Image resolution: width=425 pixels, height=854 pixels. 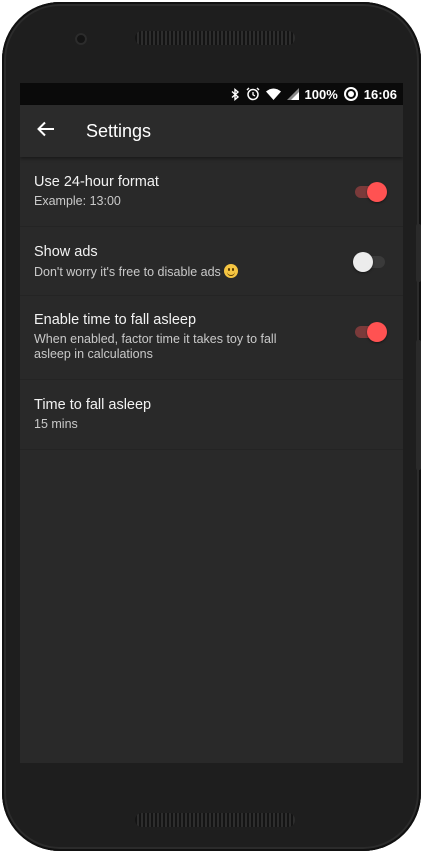 I want to click on earpiece-speaker, so click(x=215, y=38).